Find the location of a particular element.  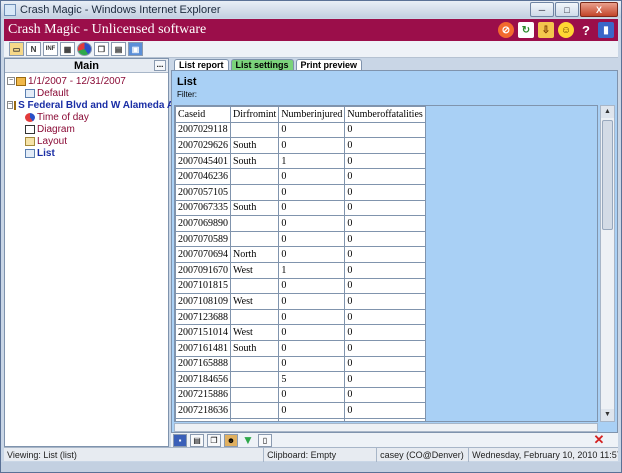

table-row: 2007161481 South 0 0 is located at coordinates (300, 348).